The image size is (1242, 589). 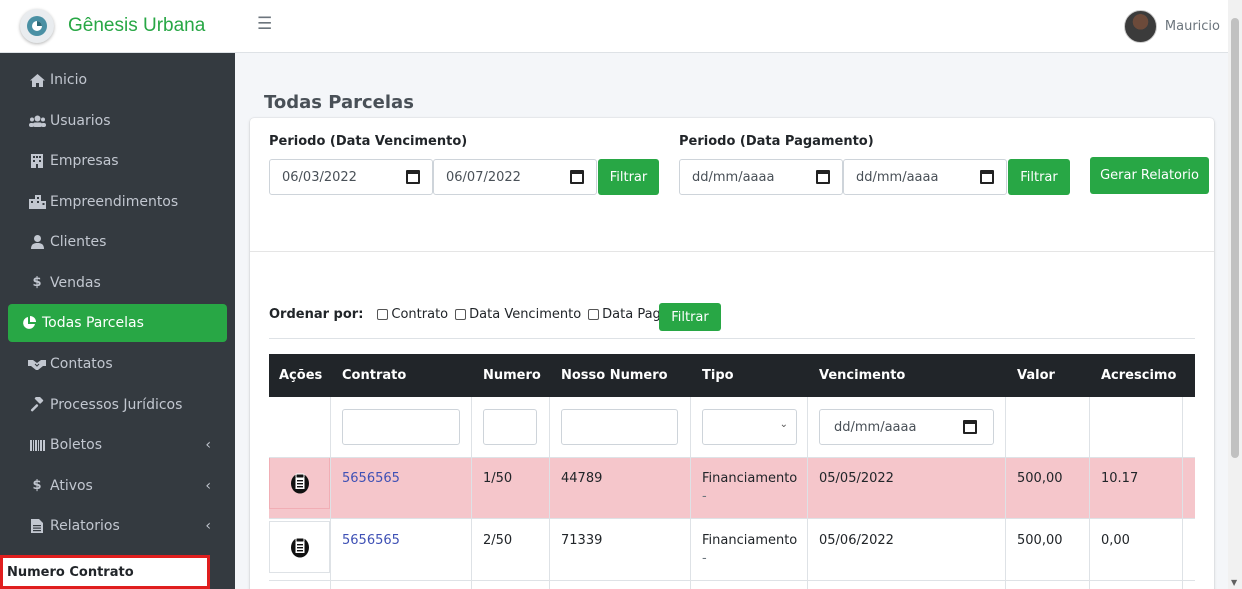 I want to click on order-option-data-vencimento: Data Vencimento, so click(x=518, y=314).